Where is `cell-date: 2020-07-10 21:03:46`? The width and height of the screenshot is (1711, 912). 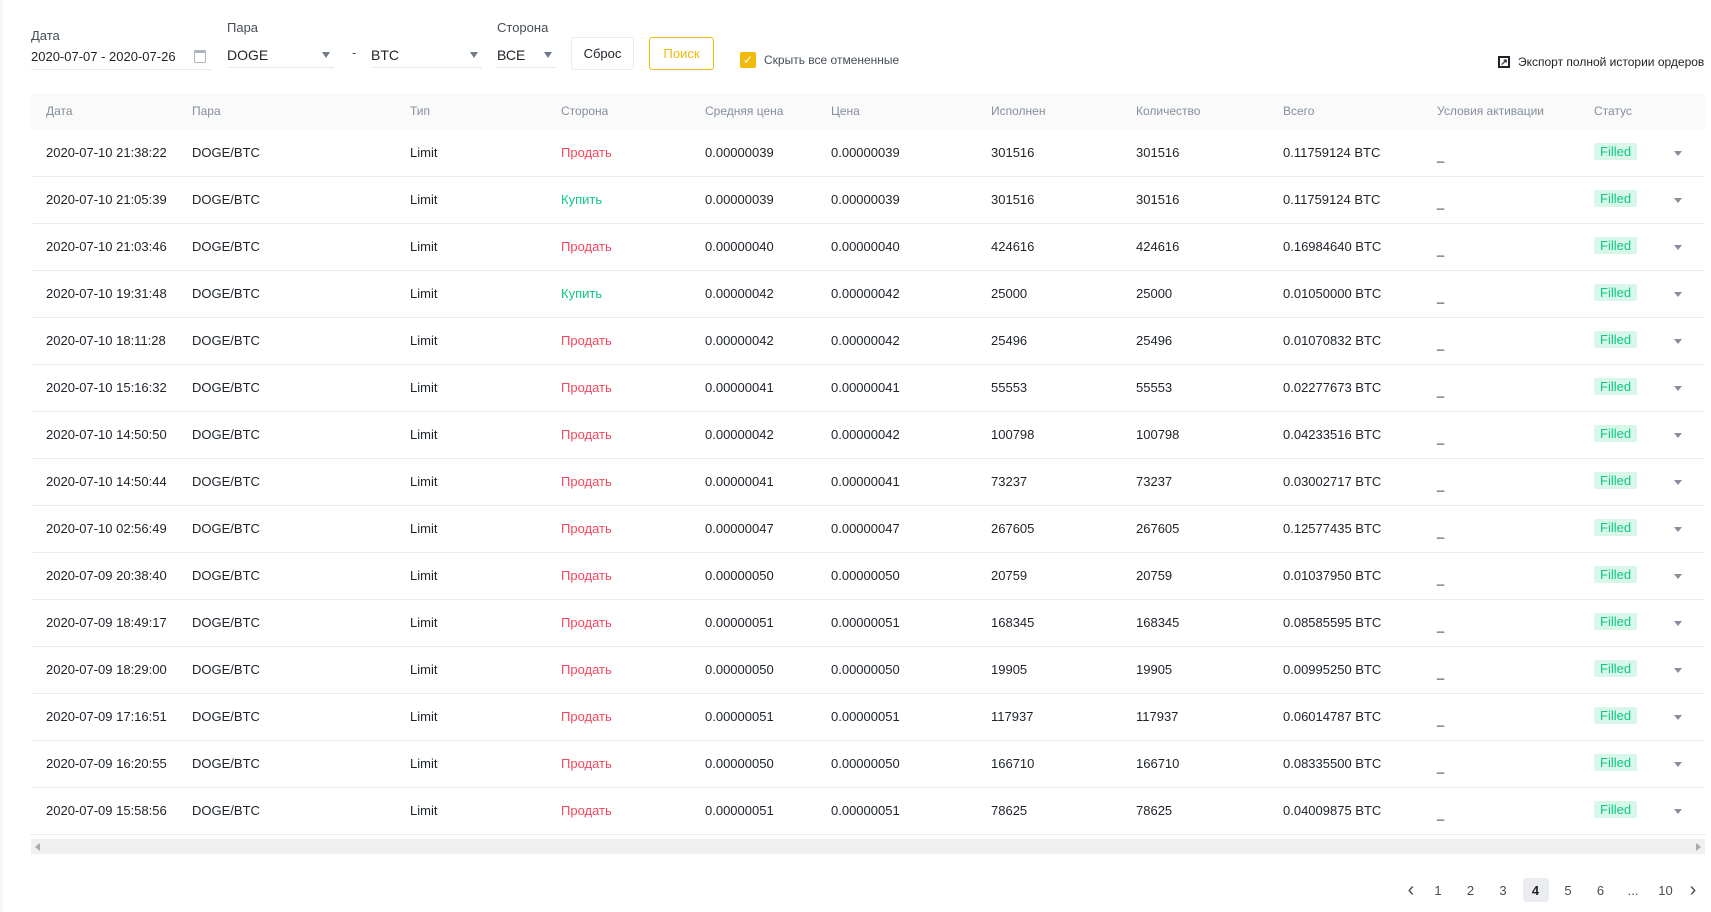 cell-date: 2020-07-10 21:03:46 is located at coordinates (106, 246).